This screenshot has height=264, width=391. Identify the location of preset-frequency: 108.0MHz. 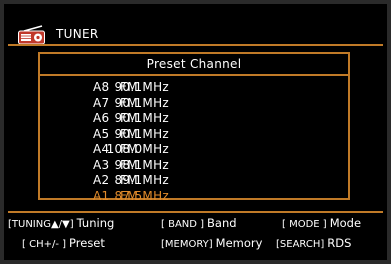
(137, 149).